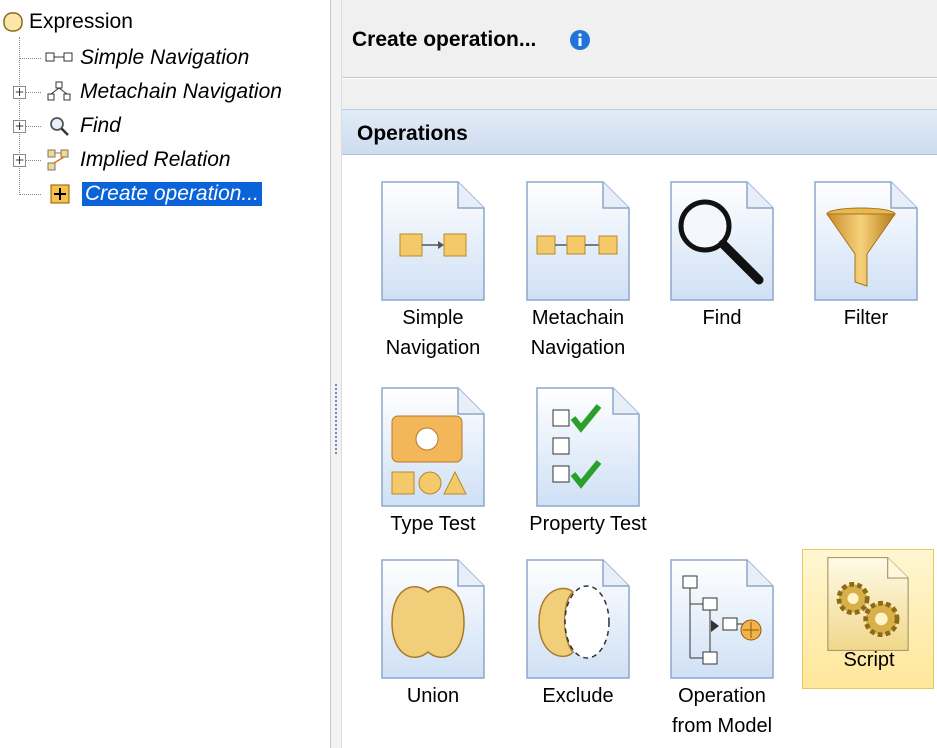  What do you see at coordinates (869, 660) in the screenshot?
I see `operation-label: Script` at bounding box center [869, 660].